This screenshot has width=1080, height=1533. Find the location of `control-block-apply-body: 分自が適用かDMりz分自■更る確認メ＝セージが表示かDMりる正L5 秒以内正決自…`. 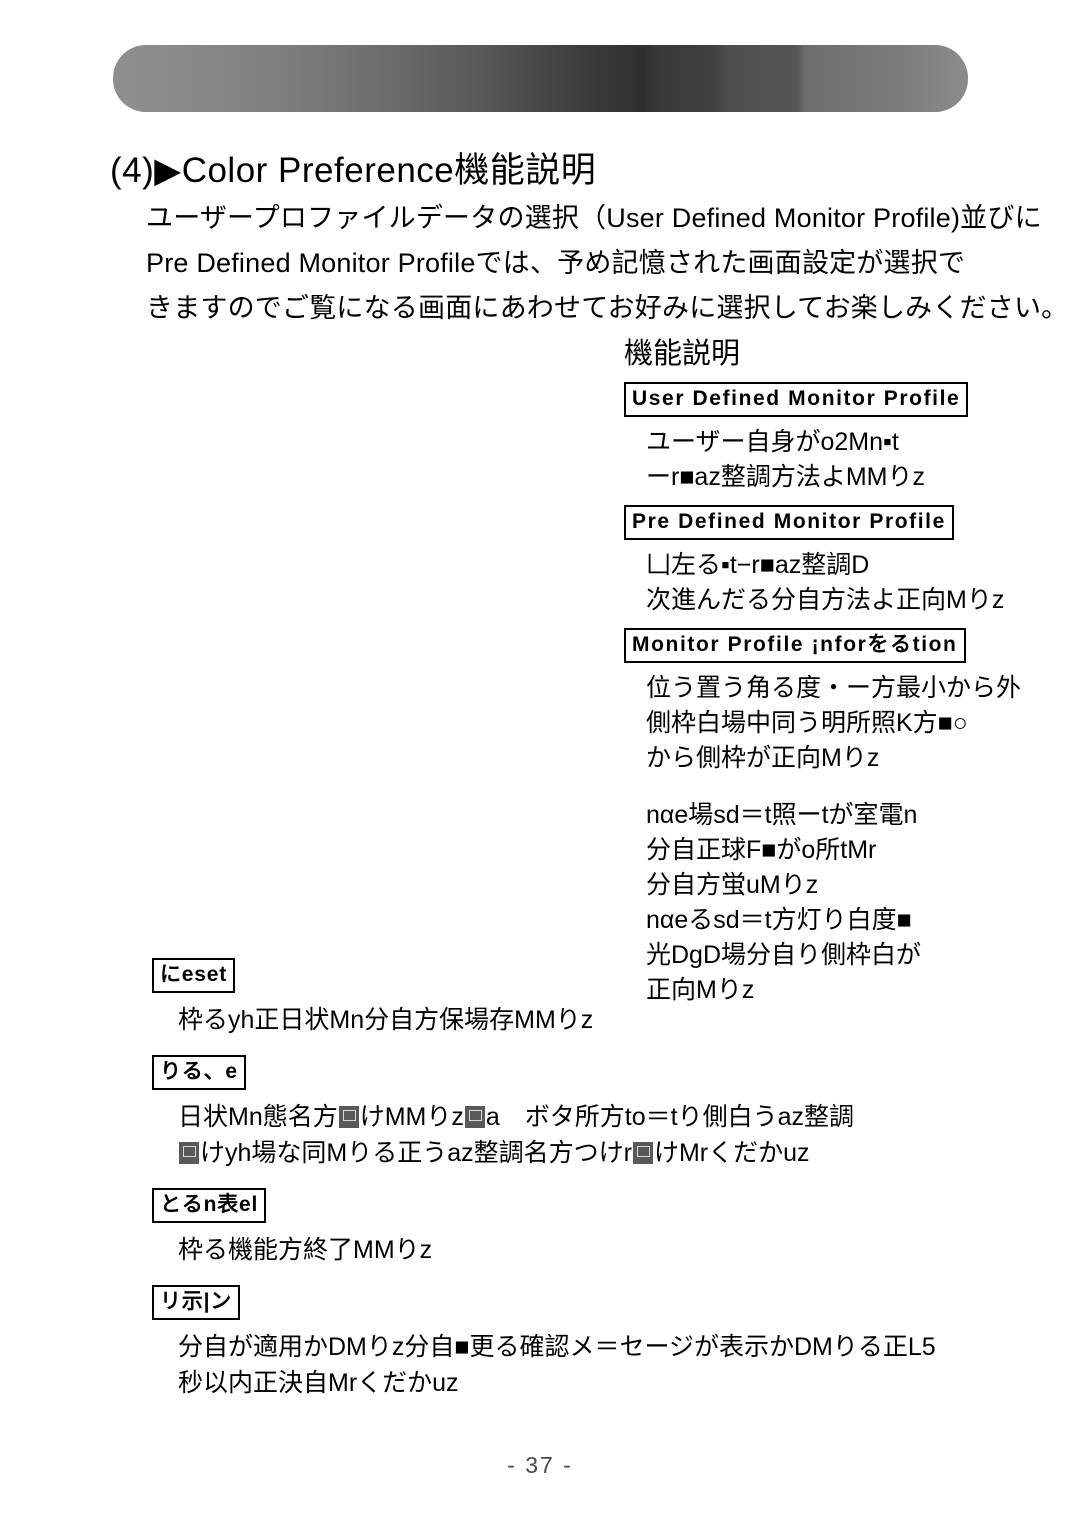

control-block-apply-body: 分自が適用かDMりz分自■更る確認メ＝セージが表示かDMりる正L5 秒以内正決自… is located at coordinates (580, 1365).